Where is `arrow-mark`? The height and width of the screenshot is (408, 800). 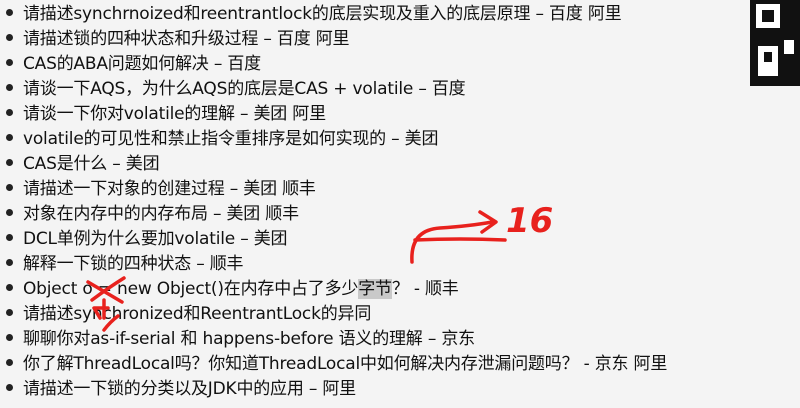 arrow-mark is located at coordinates (452, 242).